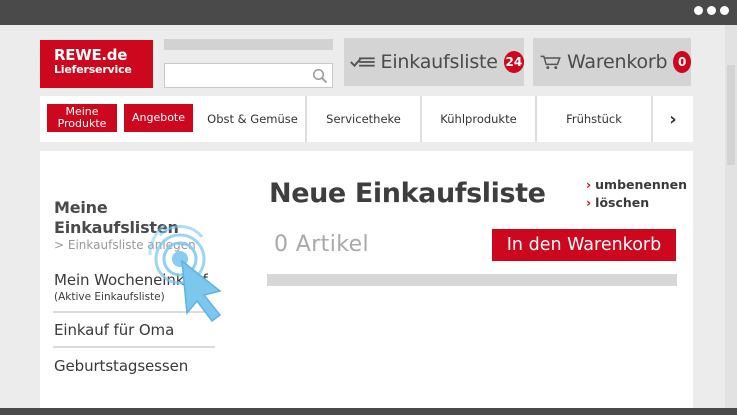  I want to click on list-actions: › umbenennen › löschen, so click(636, 194).